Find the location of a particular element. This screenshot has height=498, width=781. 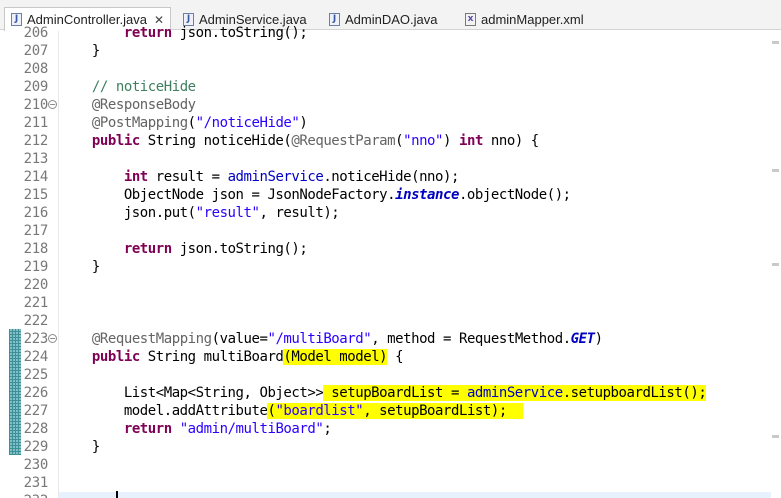

line-number: 214 is located at coordinates (36, 177).